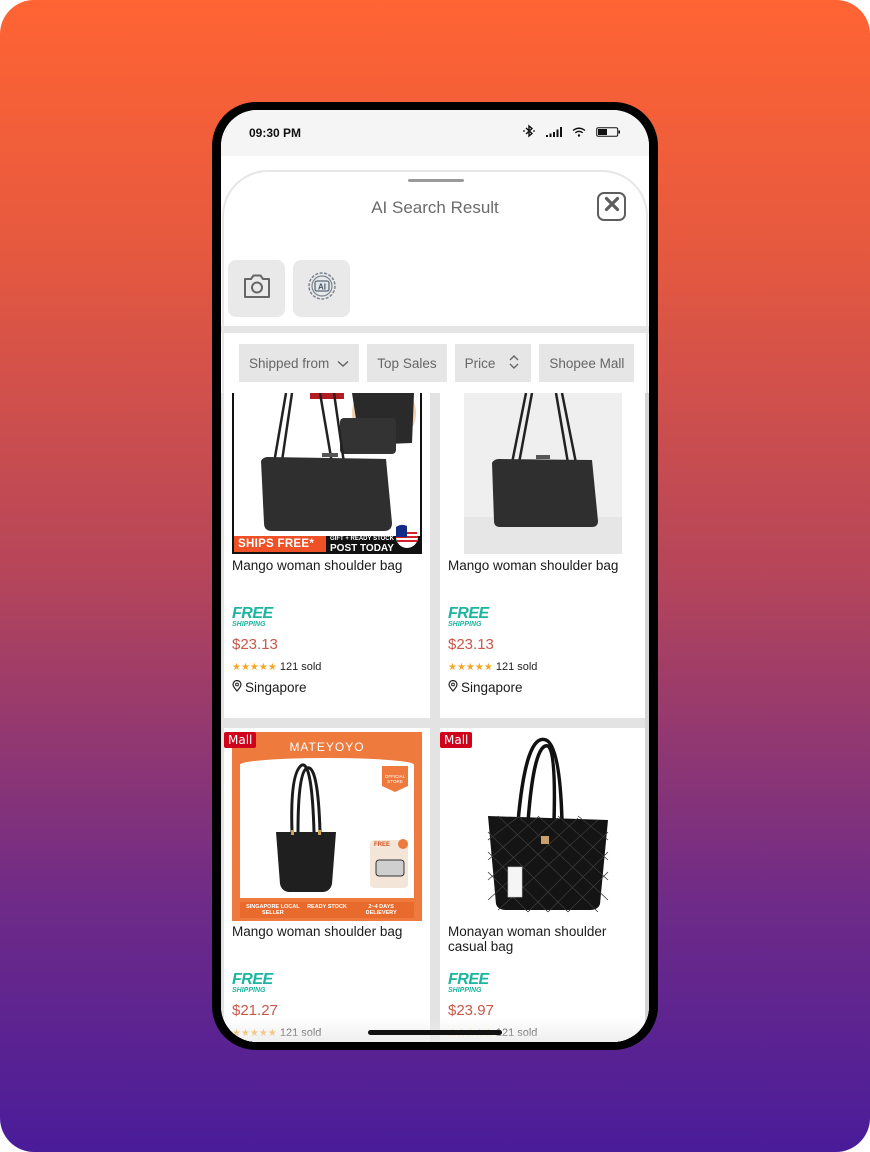 The image size is (870, 1152). What do you see at coordinates (255, 1010) in the screenshot?
I see `product-price: $21.27` at bounding box center [255, 1010].